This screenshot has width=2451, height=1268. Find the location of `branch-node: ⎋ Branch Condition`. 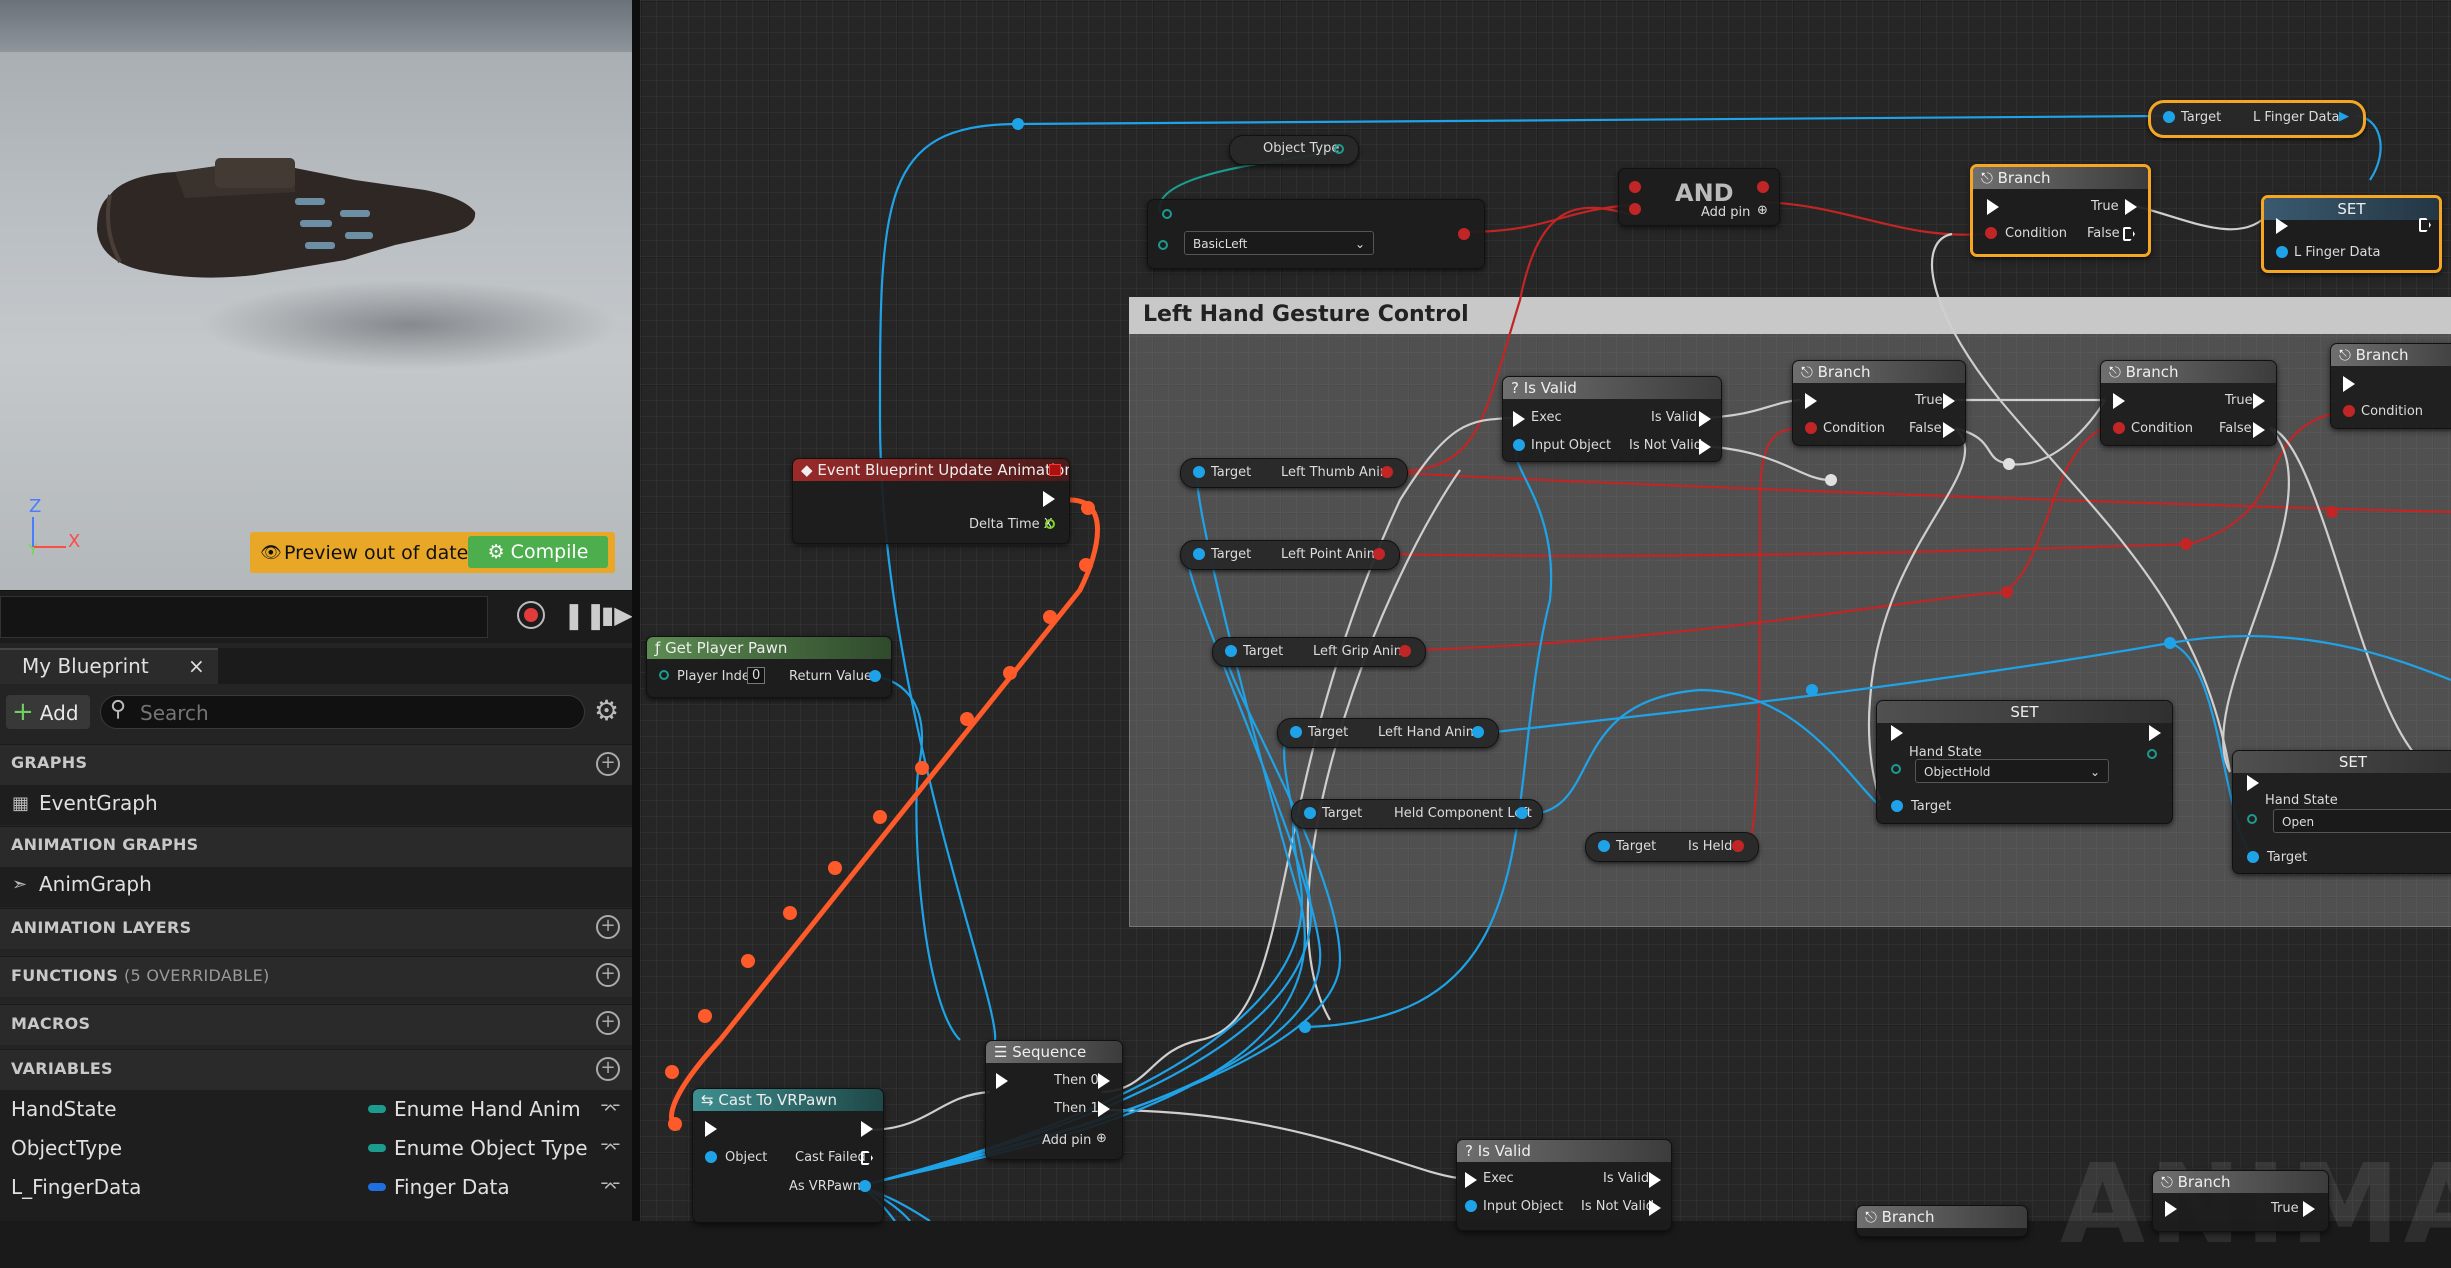

branch-node: ⎋ Branch Condition is located at coordinates (2390, 386).